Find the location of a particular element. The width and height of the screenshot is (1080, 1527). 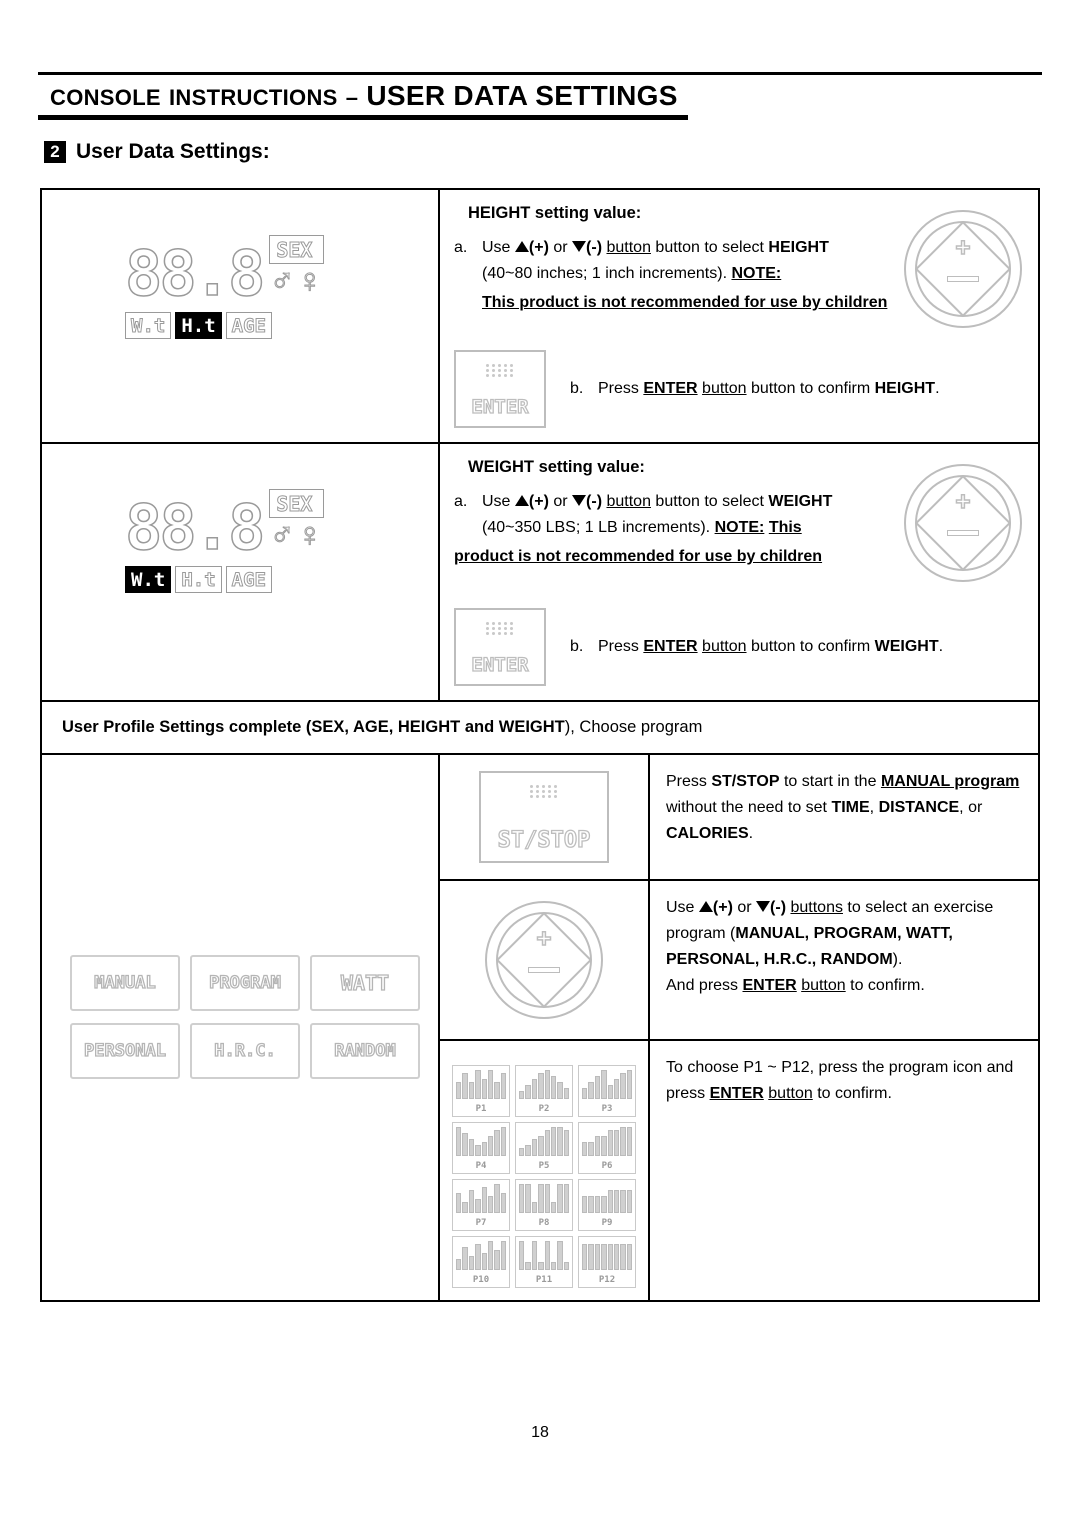

preset-label: P9 is located at coordinates (607, 1223).